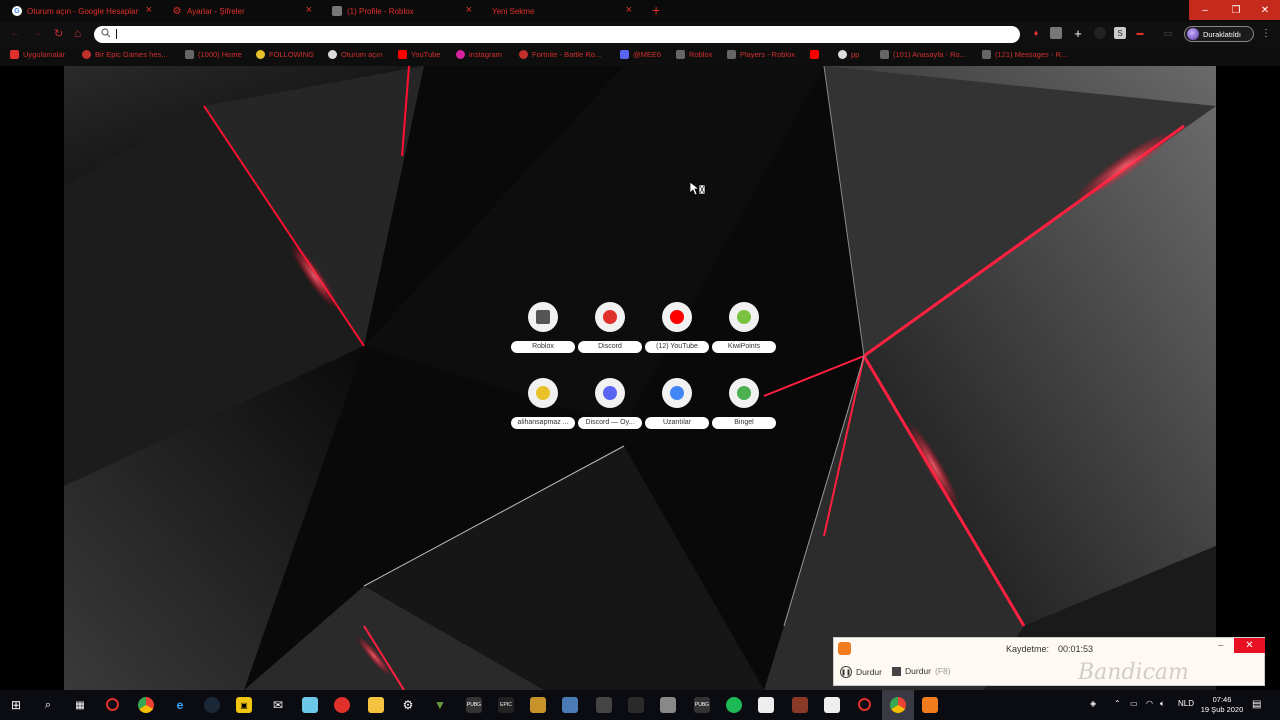 The width and height of the screenshot is (1280, 720). I want to click on add-icon: +, so click(1078, 33).